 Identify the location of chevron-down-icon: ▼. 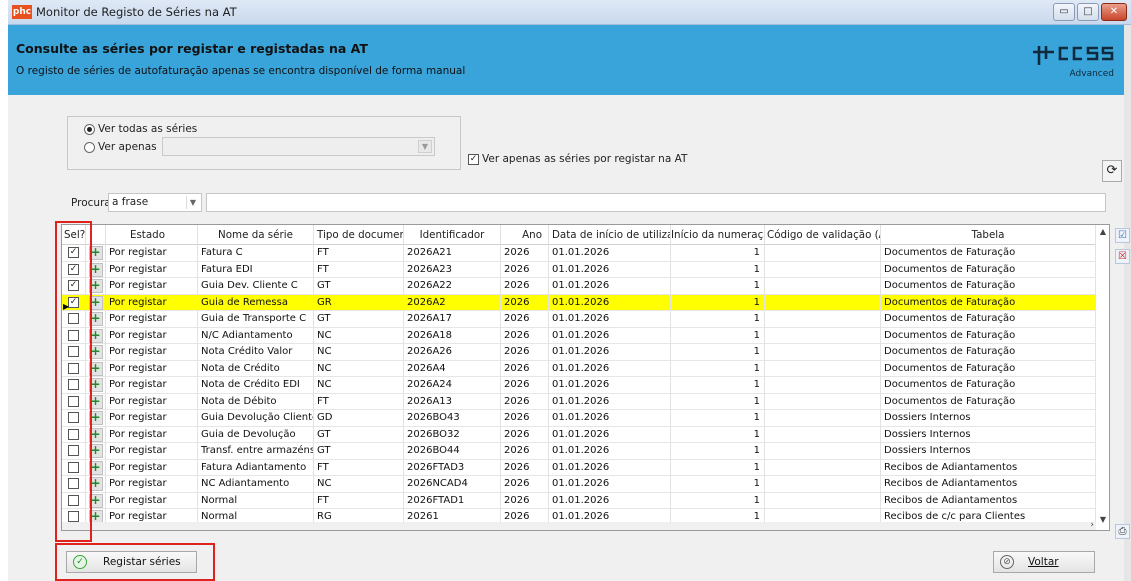
(192, 202).